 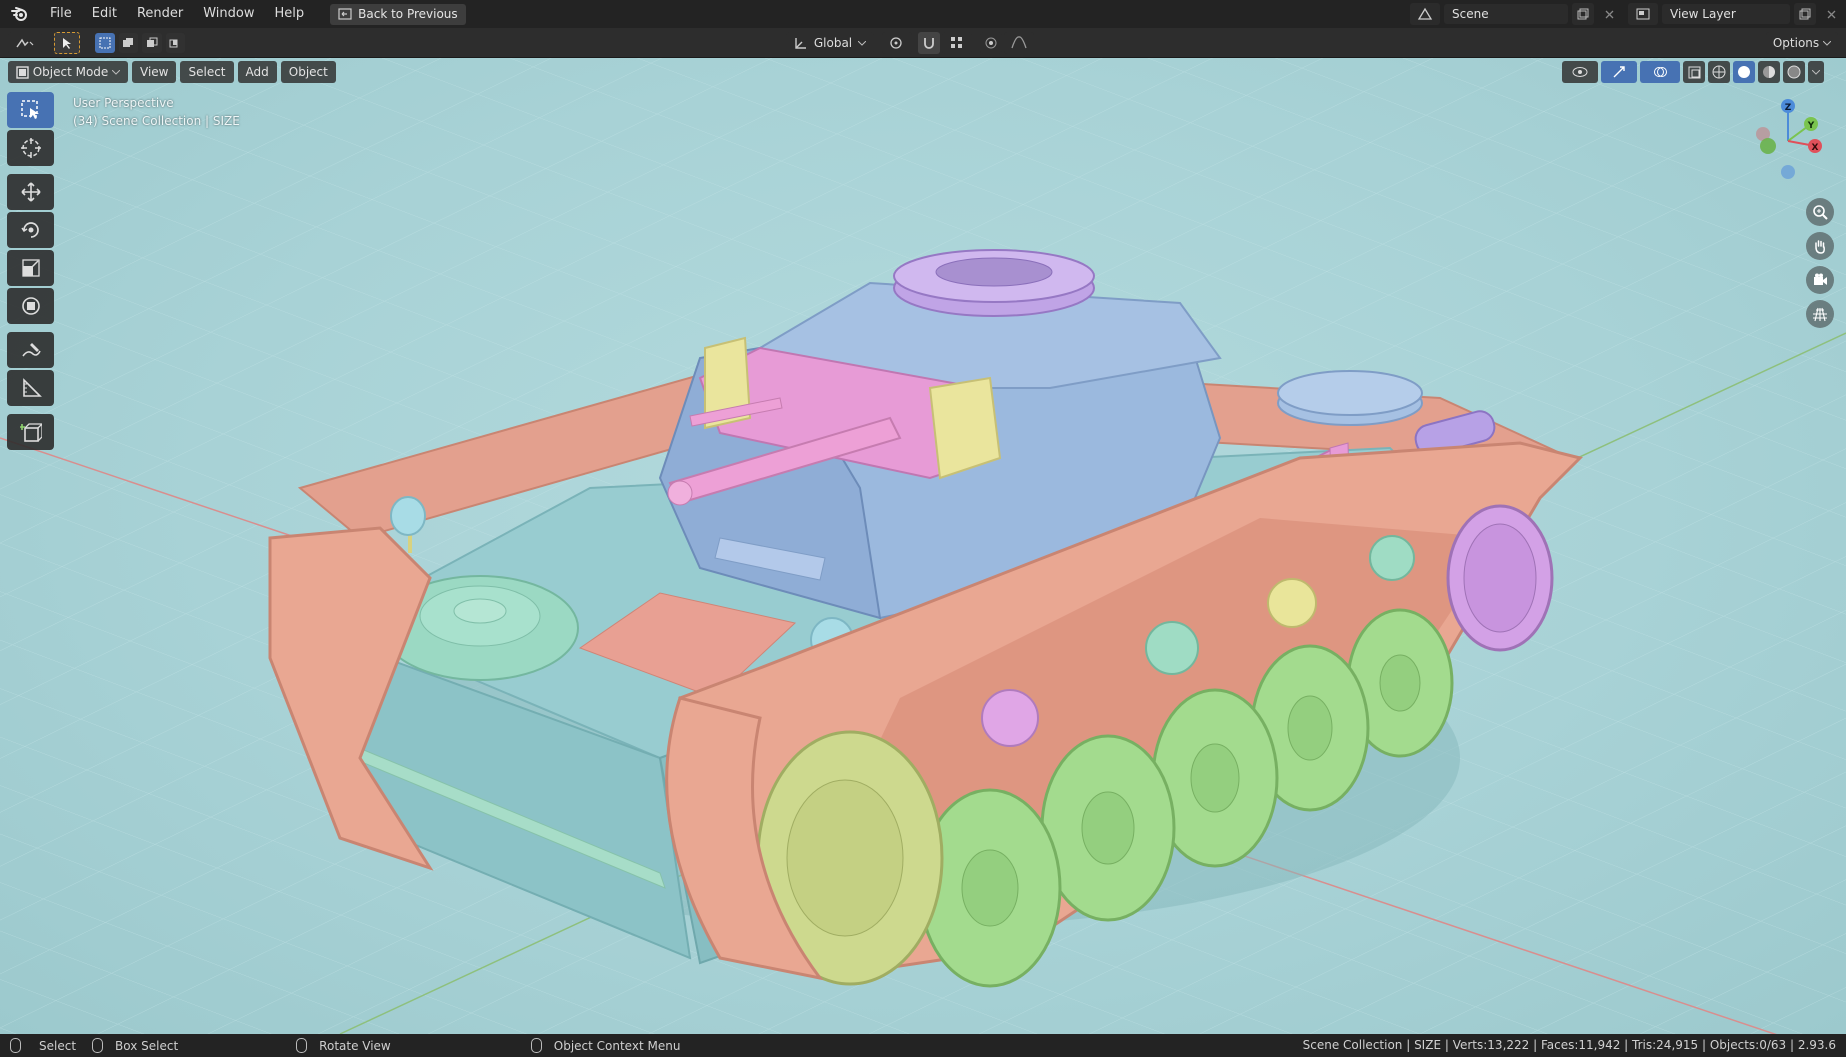 I want to click on commander-cupola, so click(x=994, y=283).